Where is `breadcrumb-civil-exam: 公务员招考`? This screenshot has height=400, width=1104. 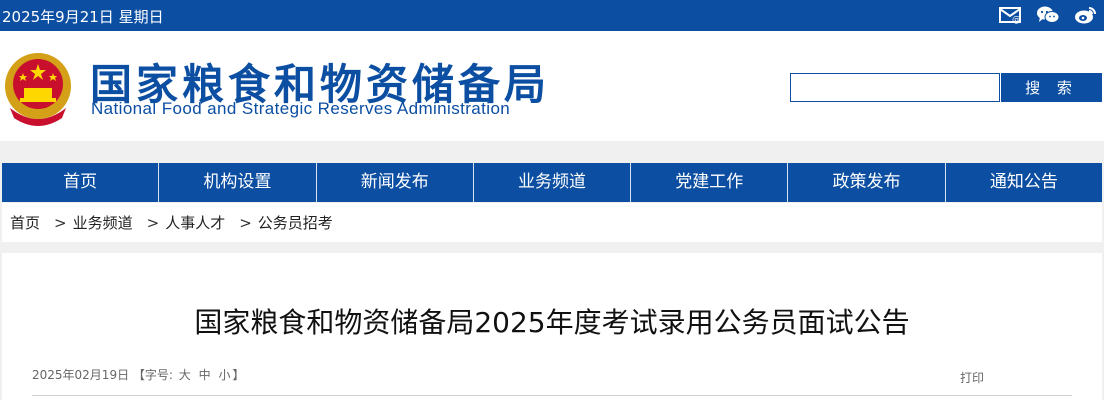
breadcrumb-civil-exam: 公务员招考 is located at coordinates (295, 222).